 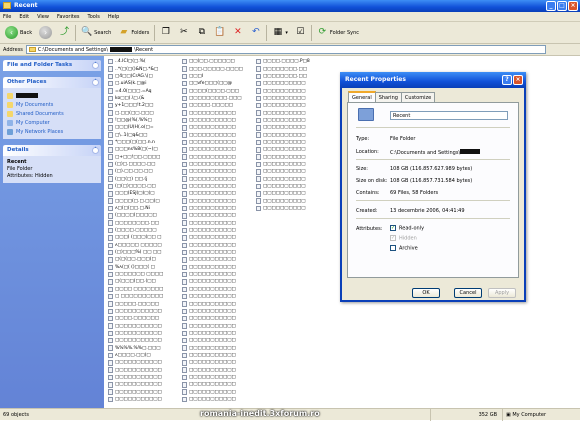 What do you see at coordinates (144, 142) in the screenshot?
I see `file-item: *□□□(□(□□.n.n` at bounding box center [144, 142].